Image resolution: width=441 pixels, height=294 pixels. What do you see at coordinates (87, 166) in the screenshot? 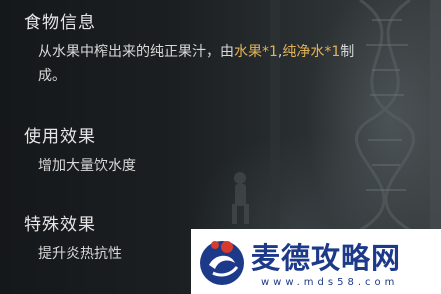
I see `use-effect-text: 增加大量饮水度` at bounding box center [87, 166].